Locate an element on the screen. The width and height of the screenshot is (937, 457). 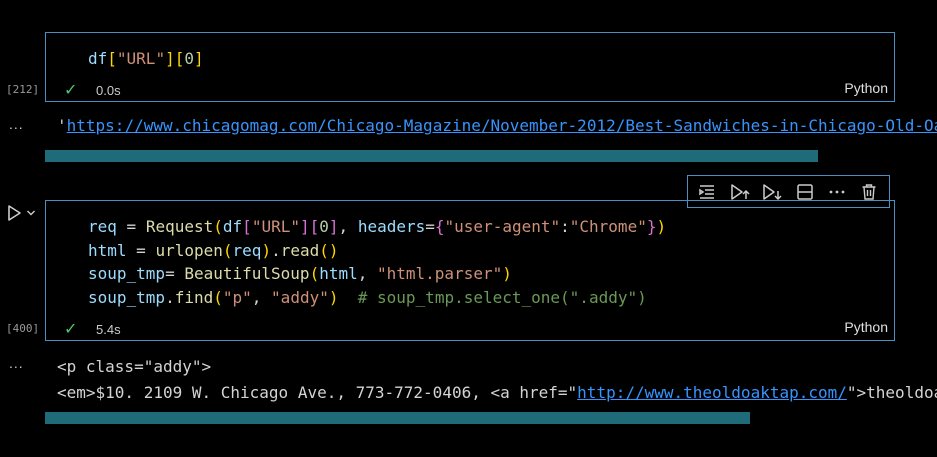
execution-count: [212] is located at coordinates (23, 89).